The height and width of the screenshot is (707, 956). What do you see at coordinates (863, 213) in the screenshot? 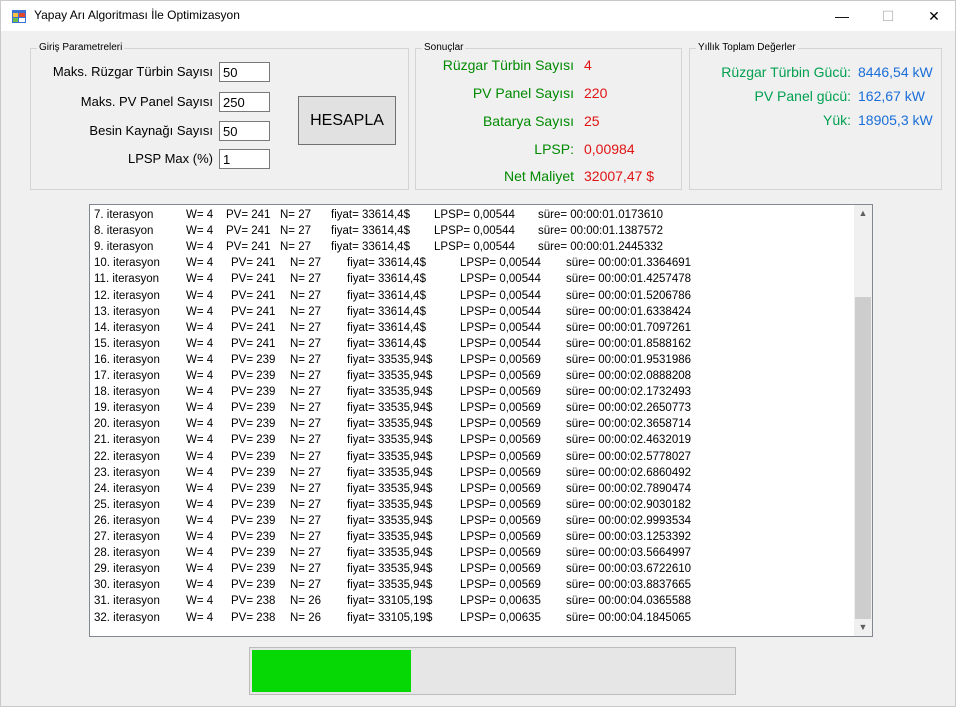
I see `chevron-up-icon: ▲` at bounding box center [863, 213].